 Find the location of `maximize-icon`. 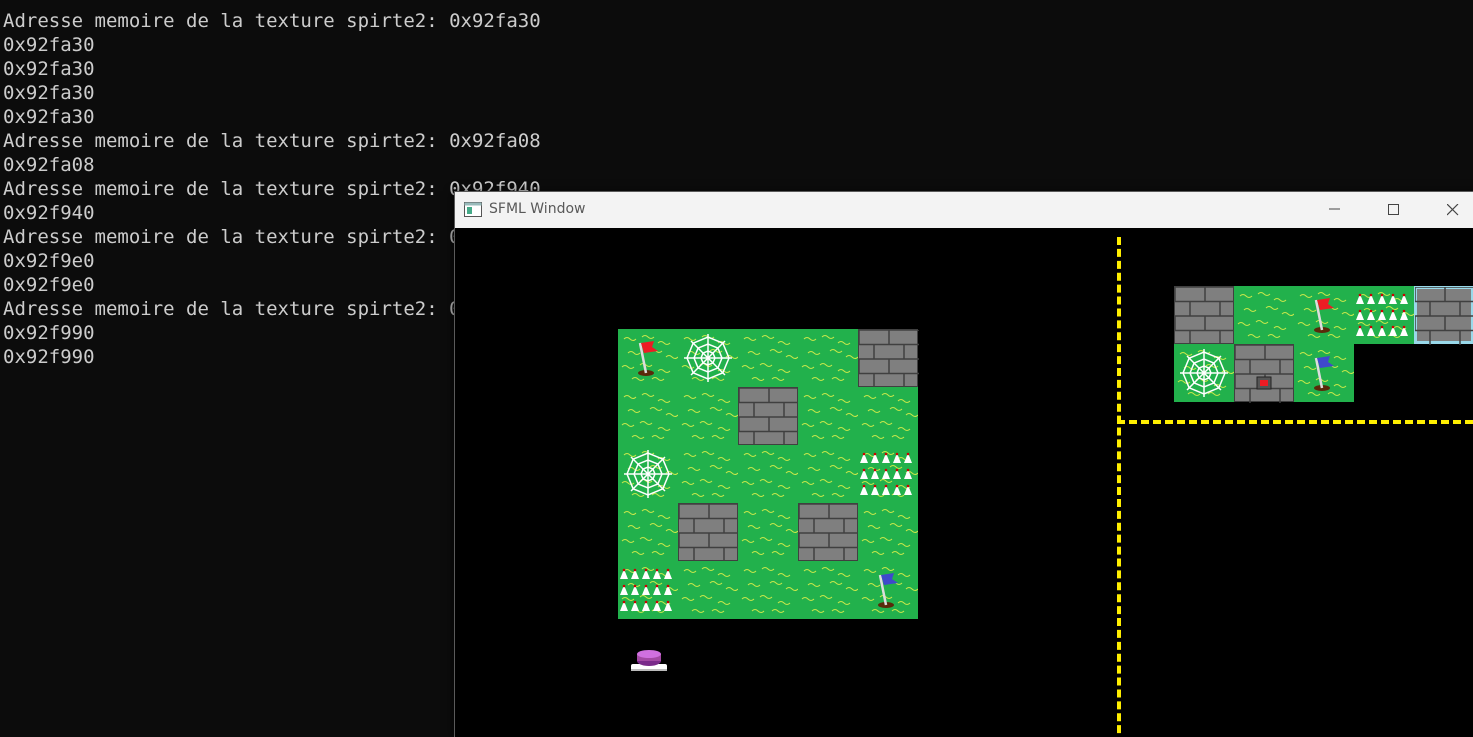

maximize-icon is located at coordinates (1393, 209).